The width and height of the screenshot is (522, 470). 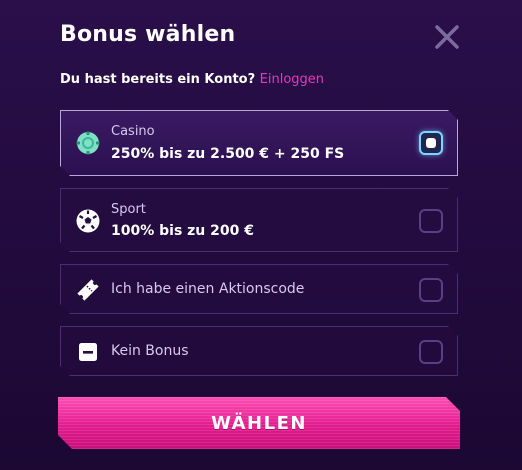 I want to click on option-value: 100% bis zu 200 €, so click(x=182, y=231).